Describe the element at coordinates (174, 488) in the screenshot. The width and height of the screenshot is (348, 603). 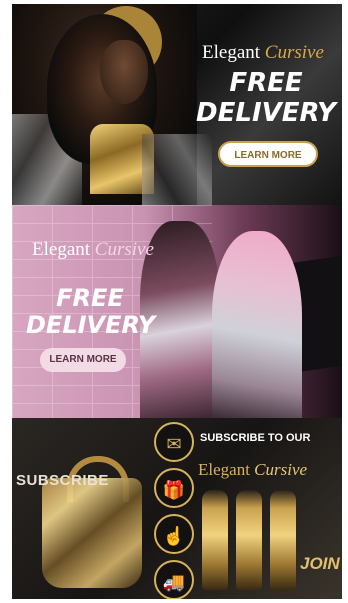
I see `gift-sale-icon: 🎁` at that location.